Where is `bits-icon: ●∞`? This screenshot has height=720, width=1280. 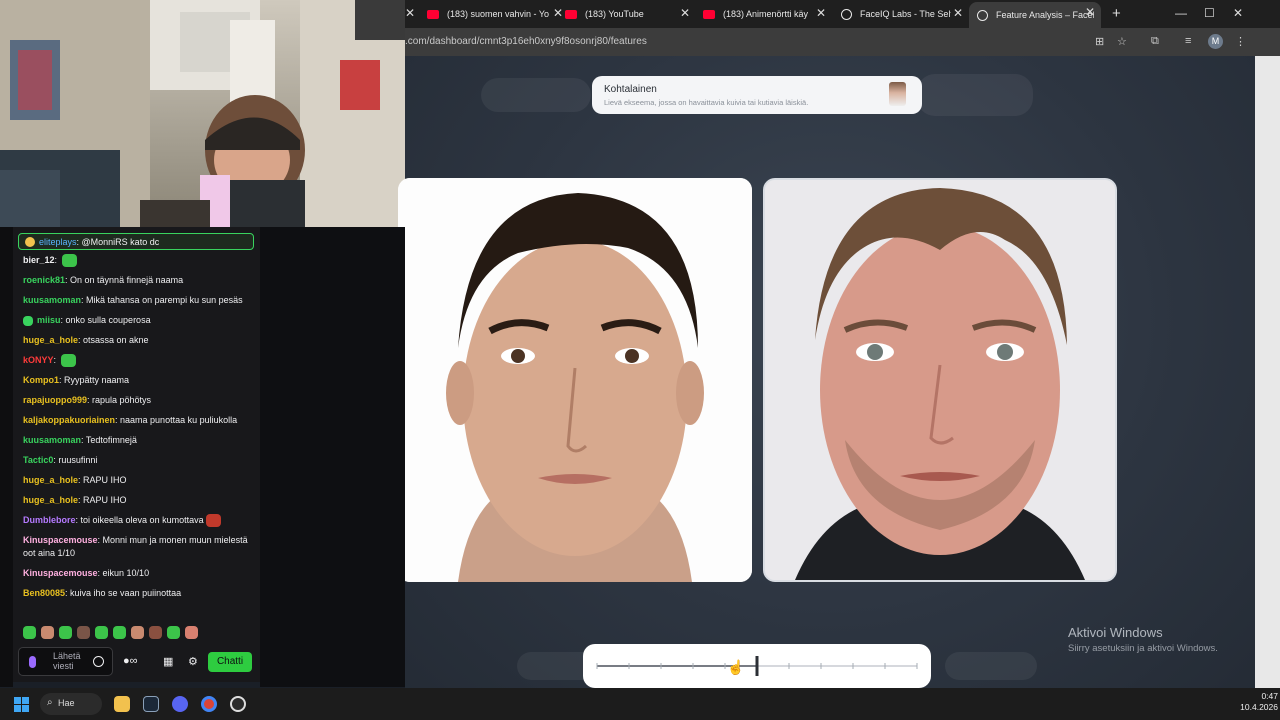 bits-icon: ●∞ is located at coordinates (130, 661).